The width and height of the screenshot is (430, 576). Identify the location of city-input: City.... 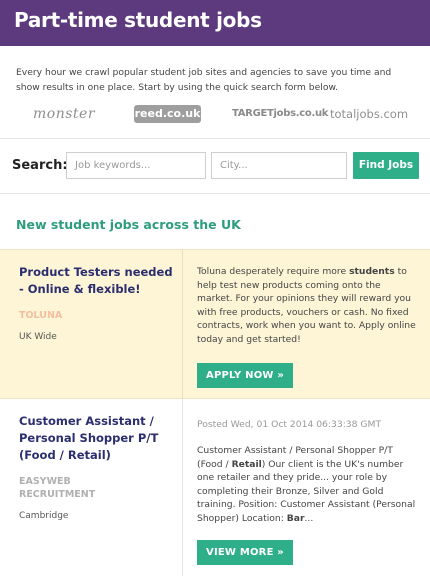
(279, 165).